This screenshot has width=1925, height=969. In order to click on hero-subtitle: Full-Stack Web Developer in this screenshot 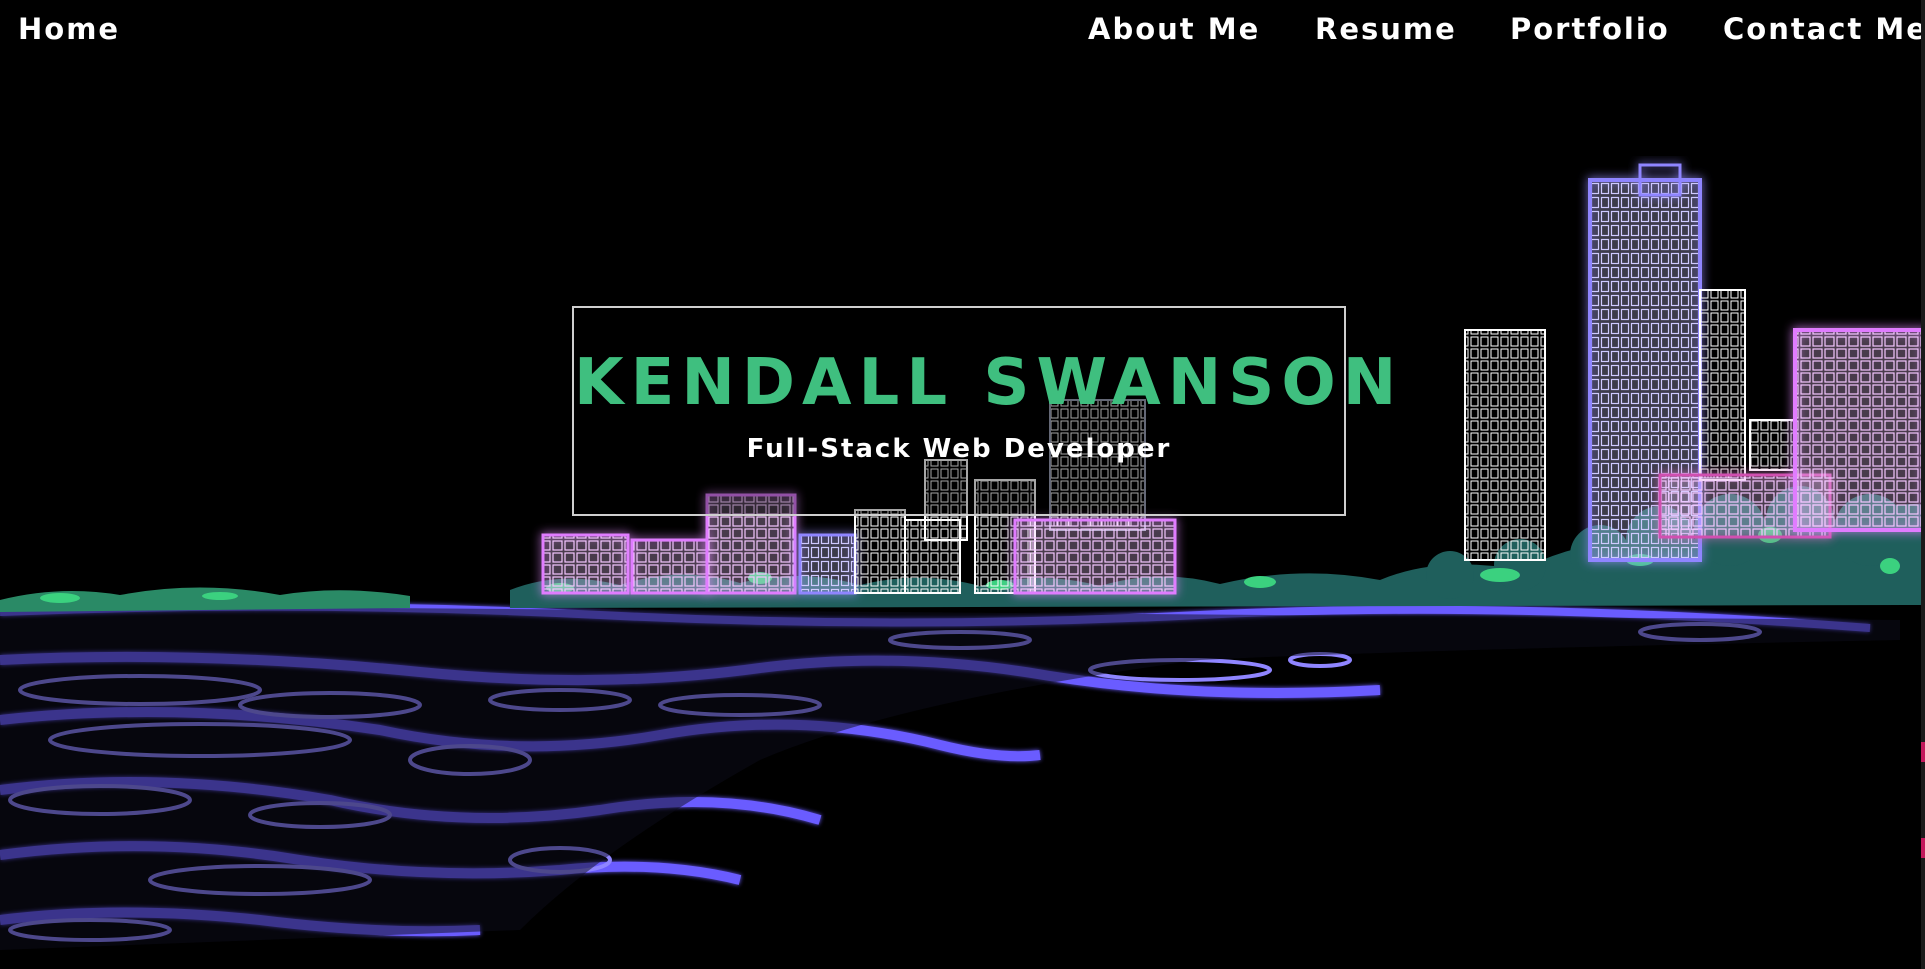, I will do `click(959, 449)`.